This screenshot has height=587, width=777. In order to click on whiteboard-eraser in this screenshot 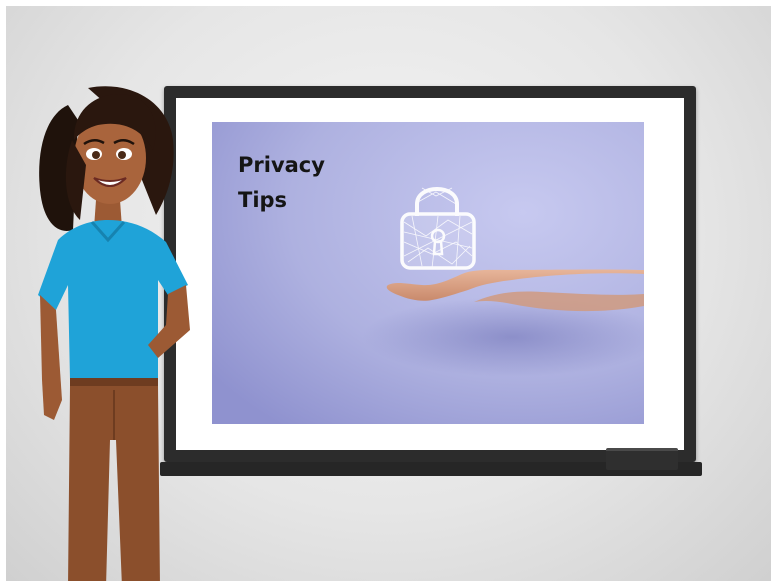, I will do `click(642, 459)`.